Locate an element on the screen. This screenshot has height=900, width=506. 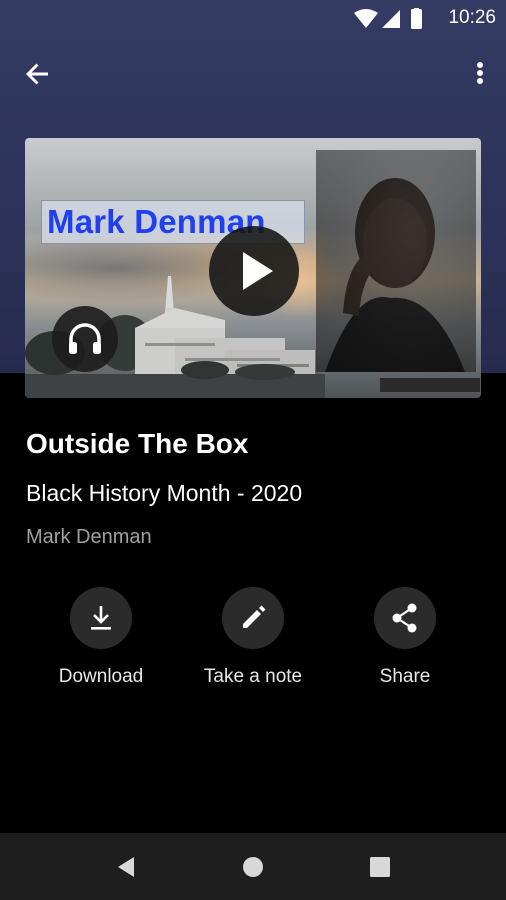
sermon-speaker: Mark Denman is located at coordinates (89, 537).